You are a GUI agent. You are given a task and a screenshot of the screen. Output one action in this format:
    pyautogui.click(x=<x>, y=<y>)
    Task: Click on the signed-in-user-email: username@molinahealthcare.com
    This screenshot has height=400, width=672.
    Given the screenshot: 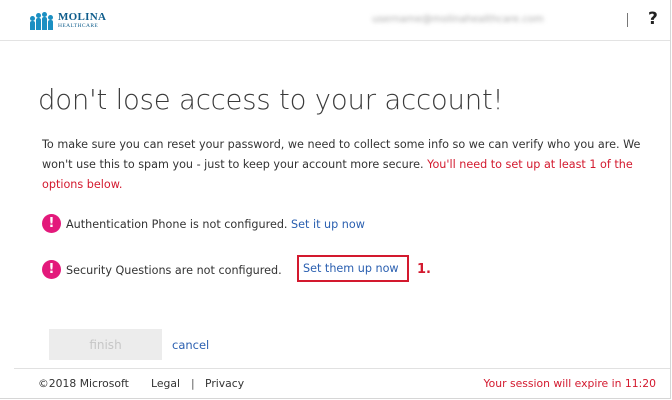 What is the action you would take?
    pyautogui.click(x=458, y=19)
    